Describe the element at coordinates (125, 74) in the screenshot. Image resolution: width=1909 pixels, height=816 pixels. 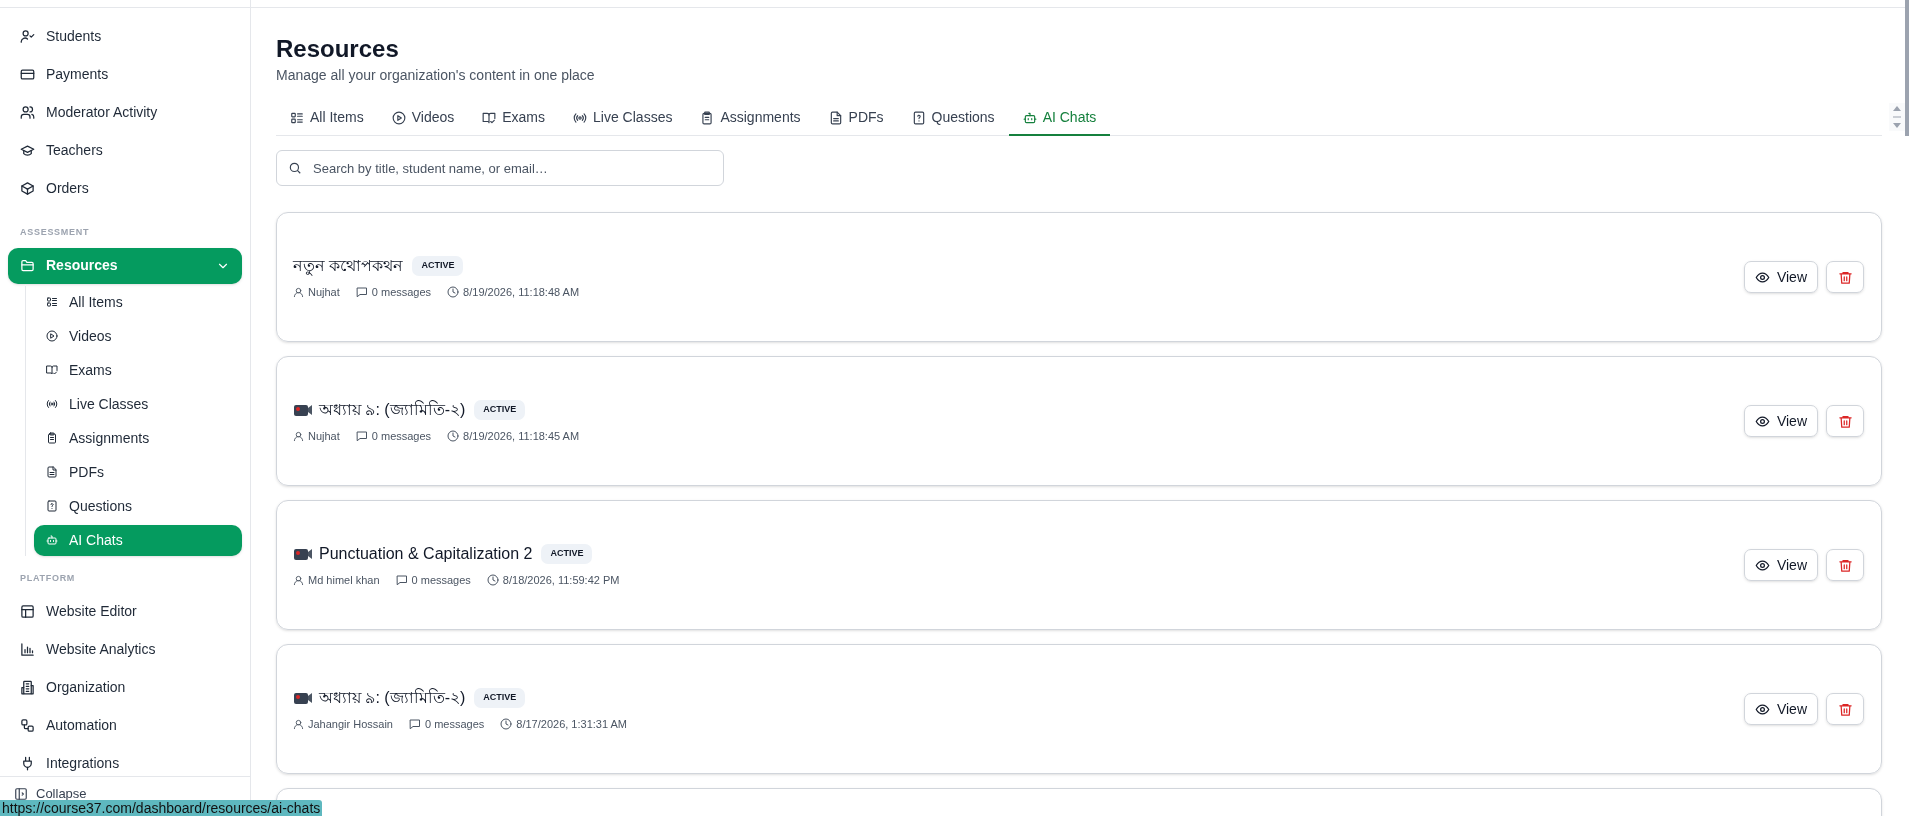
I see `sidebar-item: Payments` at that location.